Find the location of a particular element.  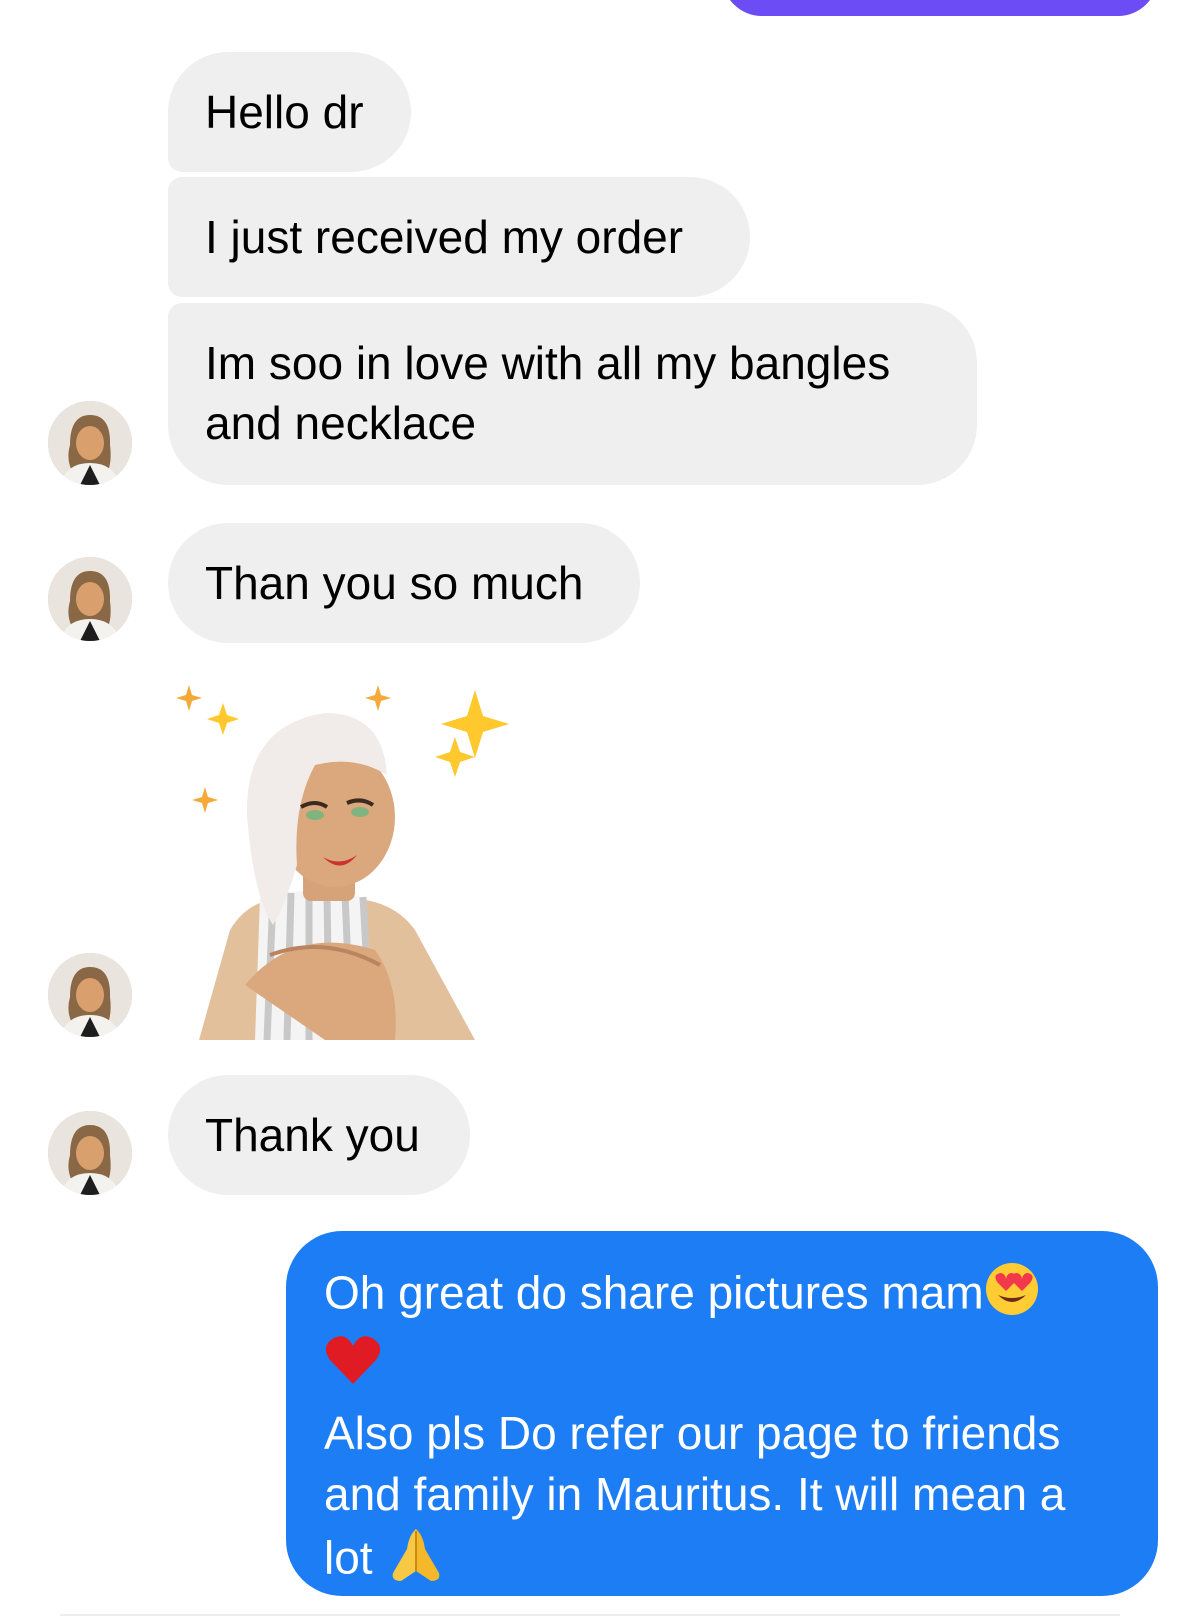

received-message-bubble: Than you so much is located at coordinates (404, 583).